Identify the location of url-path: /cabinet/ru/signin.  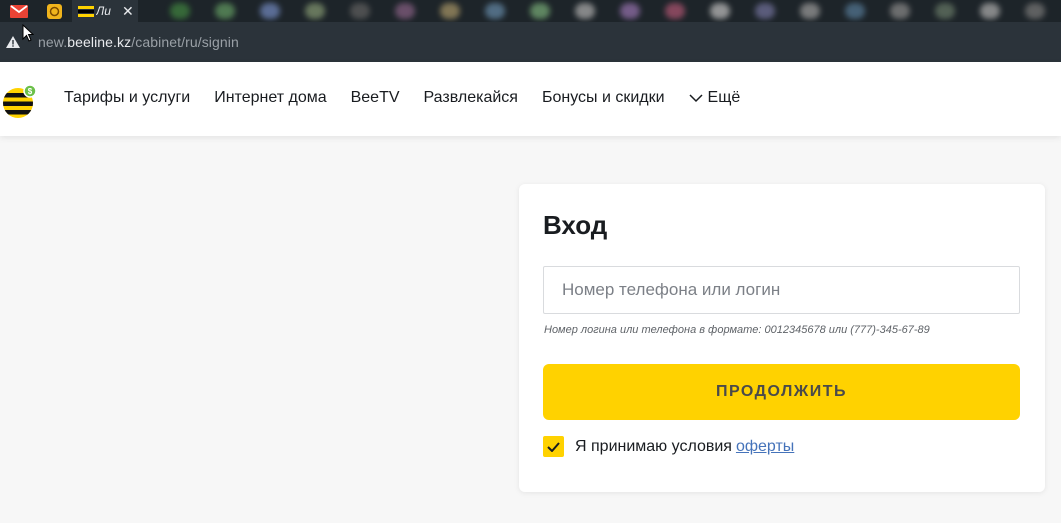
(185, 42).